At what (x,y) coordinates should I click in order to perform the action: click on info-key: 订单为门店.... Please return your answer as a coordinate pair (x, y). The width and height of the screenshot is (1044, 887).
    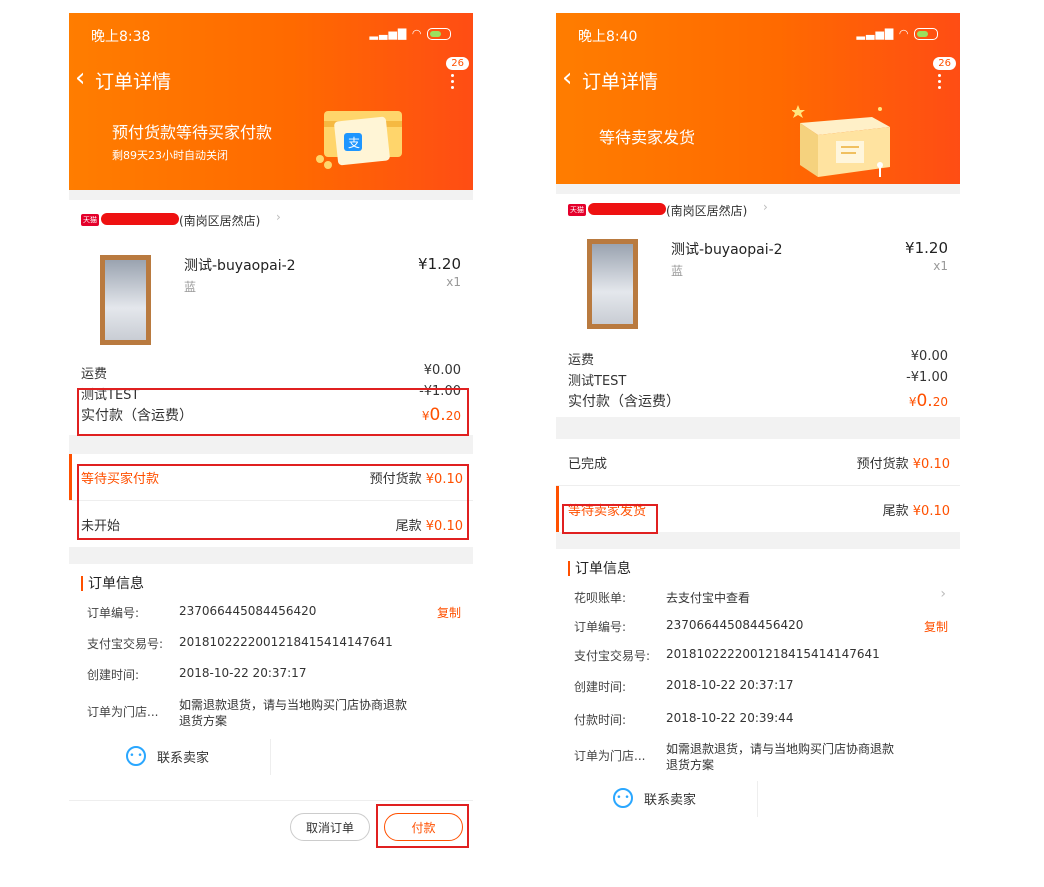
    Looking at the image, I should click on (123, 712).